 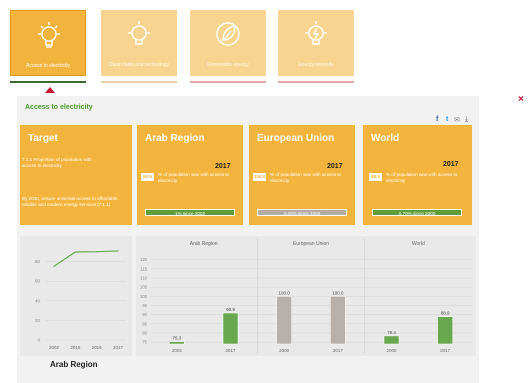 What do you see at coordinates (139, 65) in the screenshot?
I see `tab-label: Clean fuels and technology` at bounding box center [139, 65].